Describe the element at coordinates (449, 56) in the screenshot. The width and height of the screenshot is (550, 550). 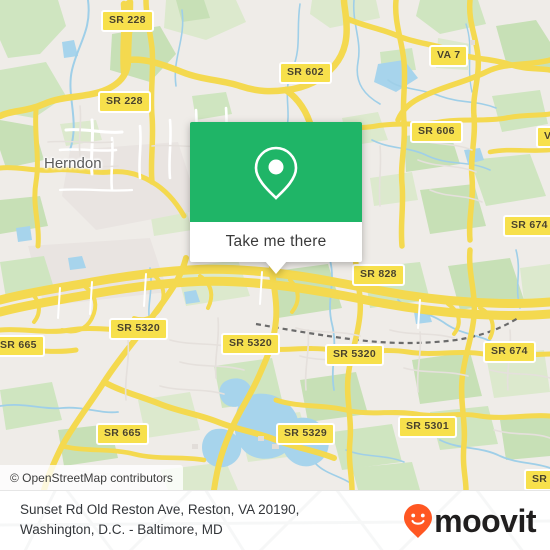
I see `route-shield: VA 7` at that location.